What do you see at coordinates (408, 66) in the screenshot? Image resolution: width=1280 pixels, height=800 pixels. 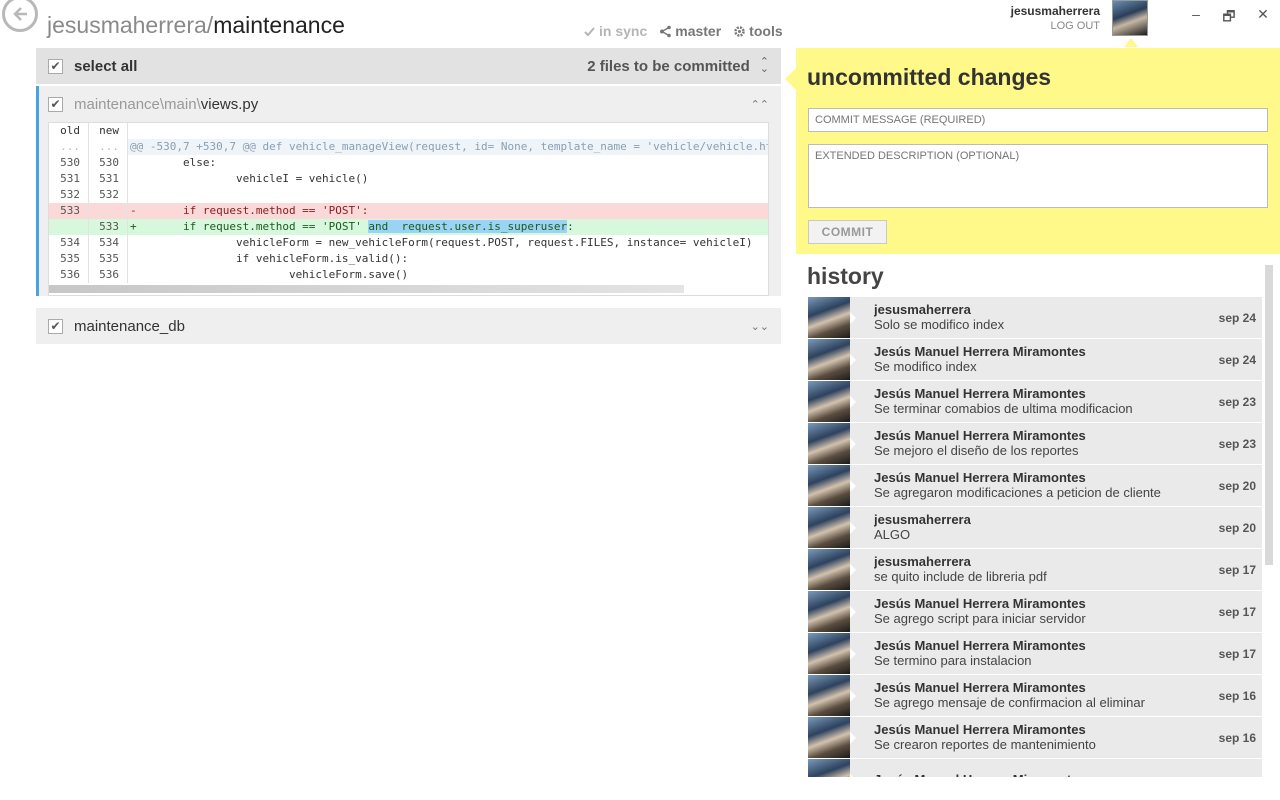 I see `select-all-bar: ✔ select all 2 files to be committed ⌃ ⌄` at bounding box center [408, 66].